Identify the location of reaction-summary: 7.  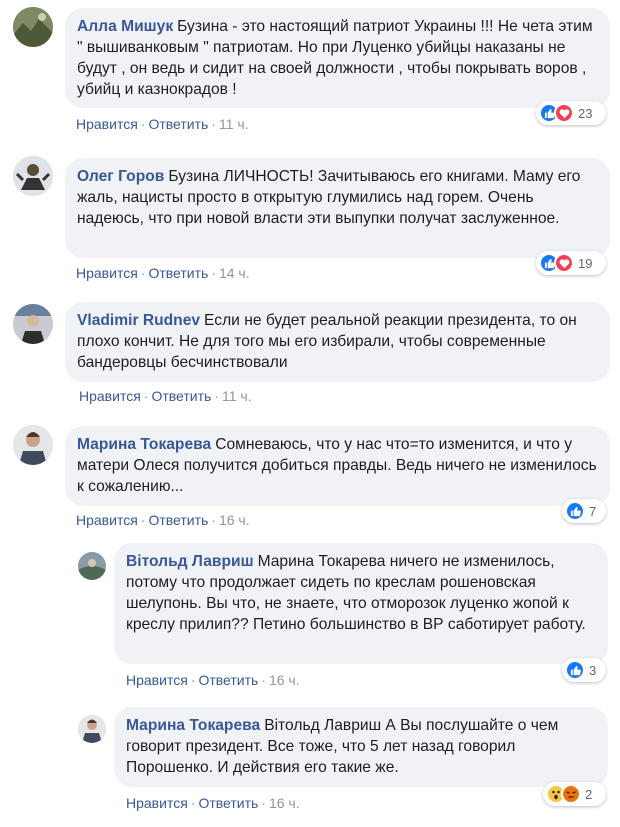
(584, 511).